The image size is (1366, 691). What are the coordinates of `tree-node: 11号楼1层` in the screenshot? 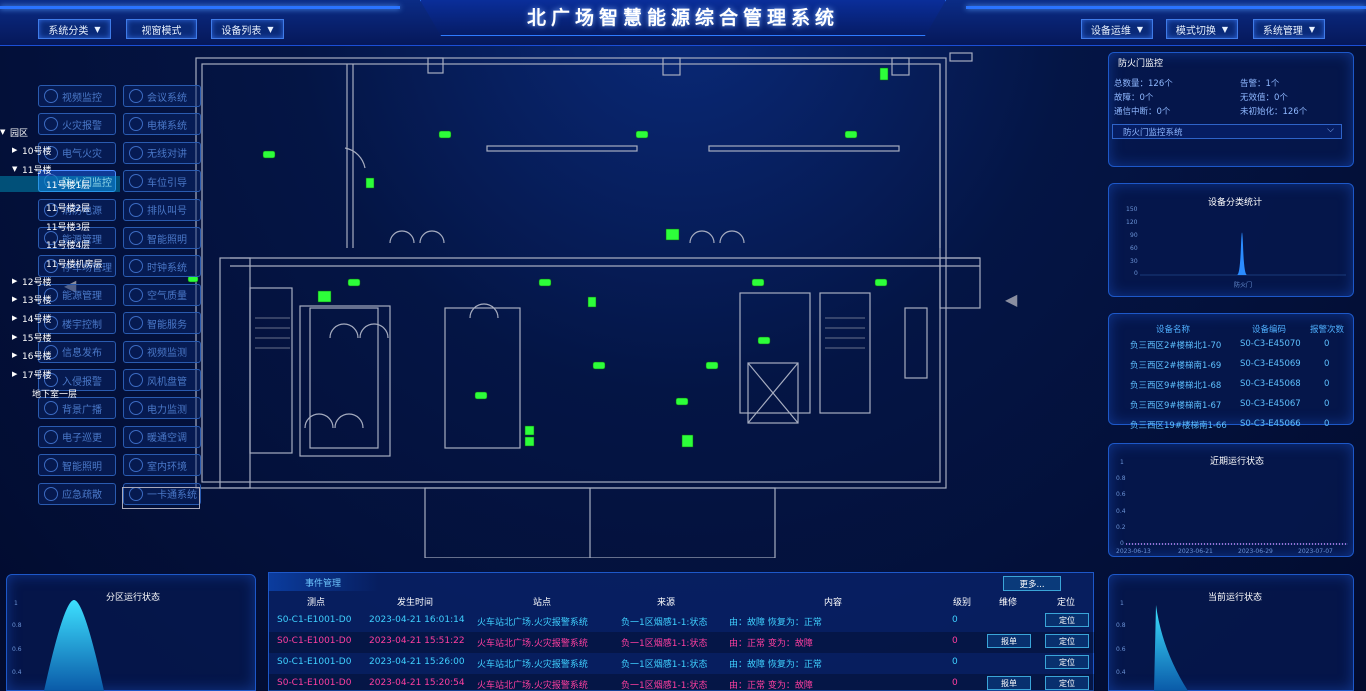 It's located at (60, 184).